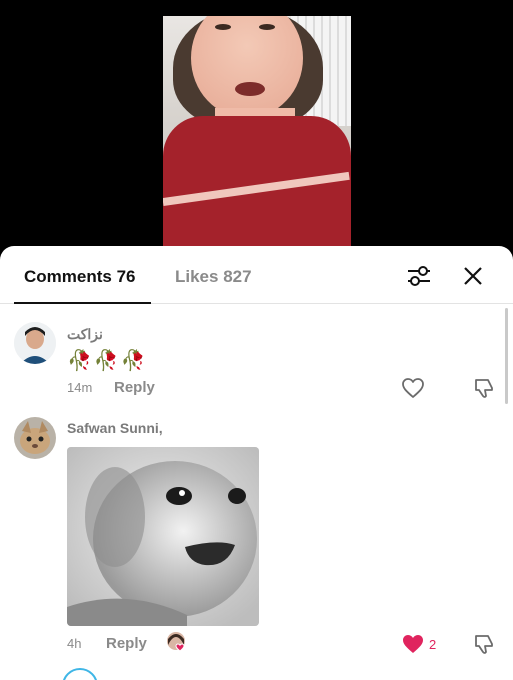 The height and width of the screenshot is (680, 513). What do you see at coordinates (79, 277) in the screenshot?
I see `tab-comments: Comments 76` at bounding box center [79, 277].